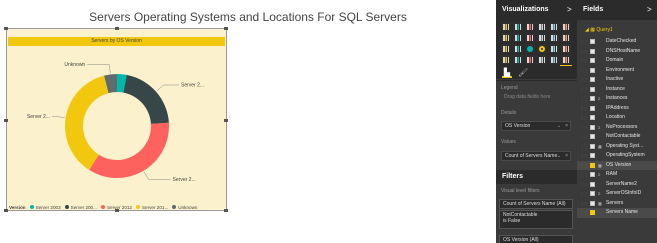 The image size is (657, 243). I want to click on clustered-column-icon, so click(542, 26).